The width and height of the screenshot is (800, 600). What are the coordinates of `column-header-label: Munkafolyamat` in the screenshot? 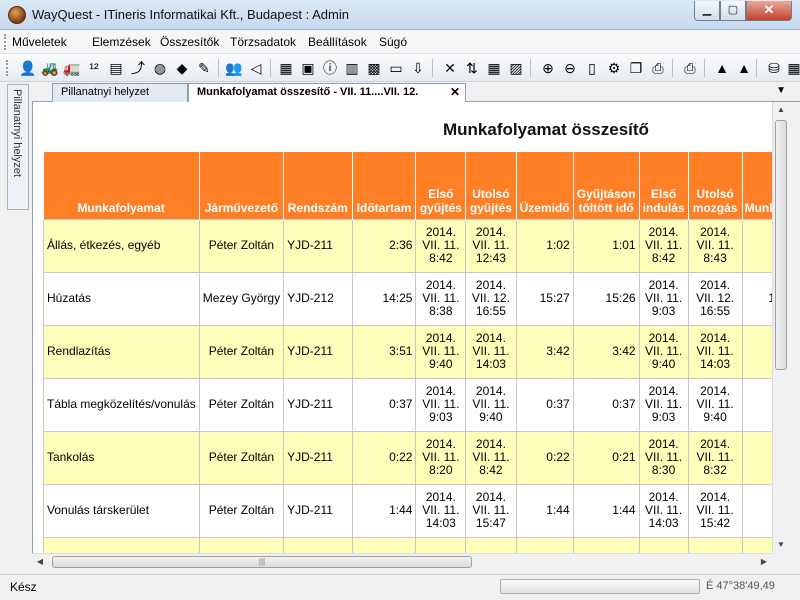 It's located at (121, 207).